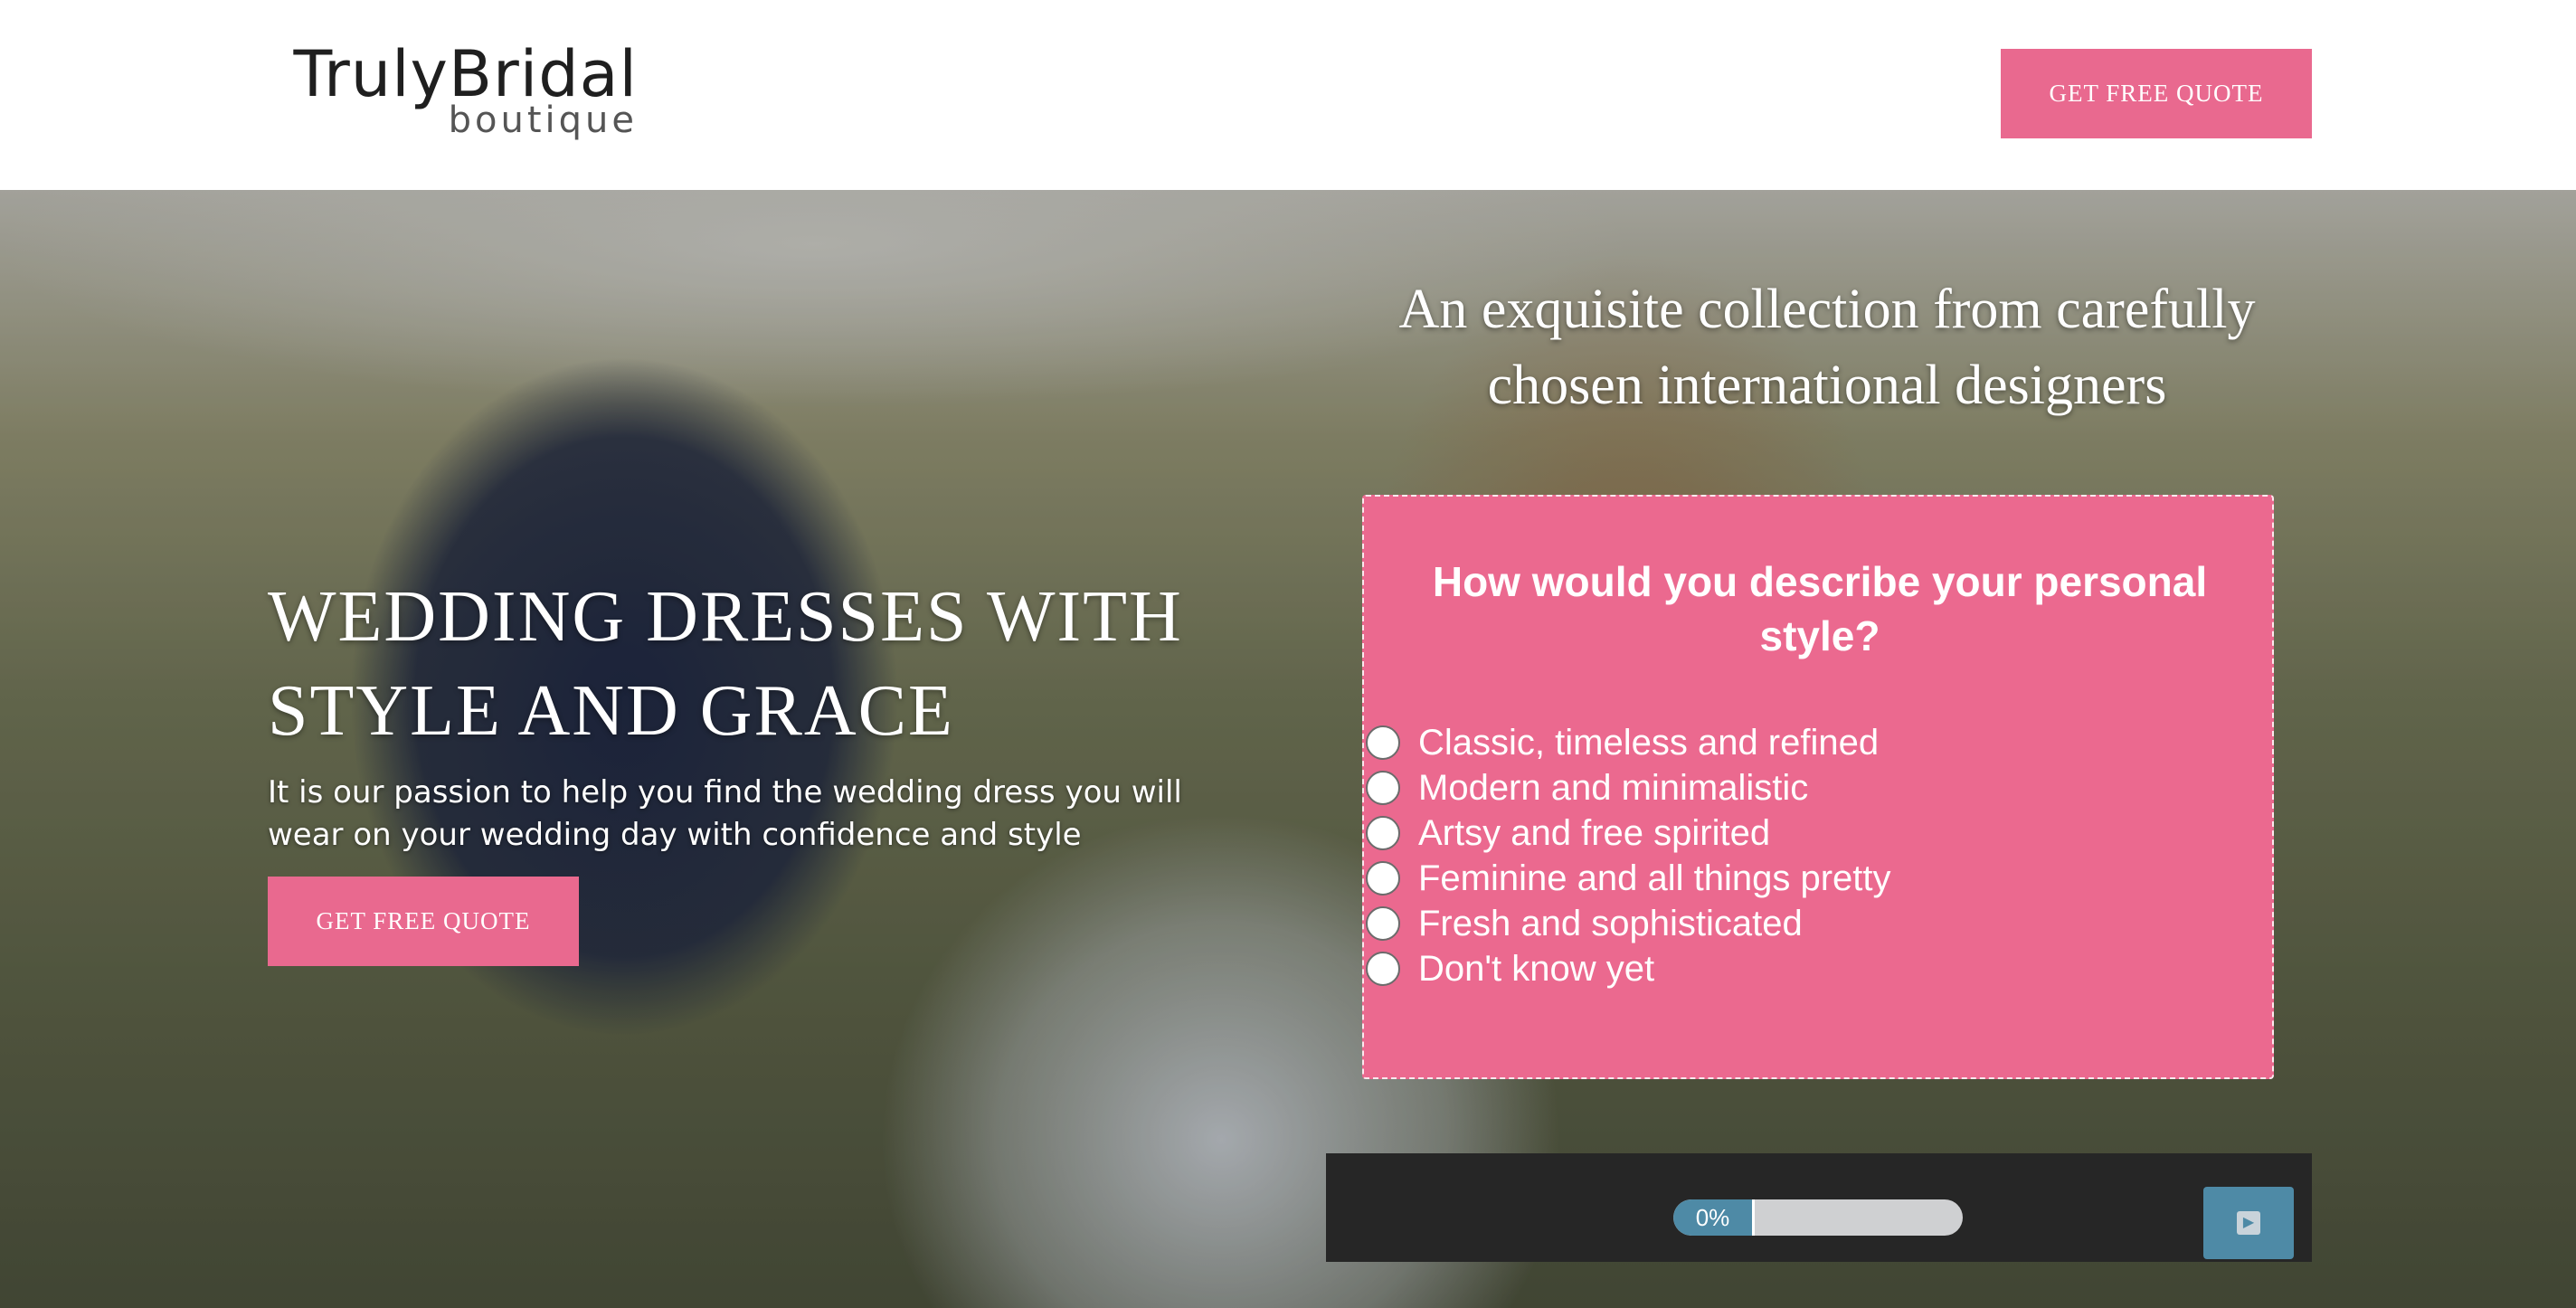 The height and width of the screenshot is (1308, 2576). Describe the element at coordinates (1816, 923) in the screenshot. I see `quiz-option: Fresh and sophisticated` at that location.